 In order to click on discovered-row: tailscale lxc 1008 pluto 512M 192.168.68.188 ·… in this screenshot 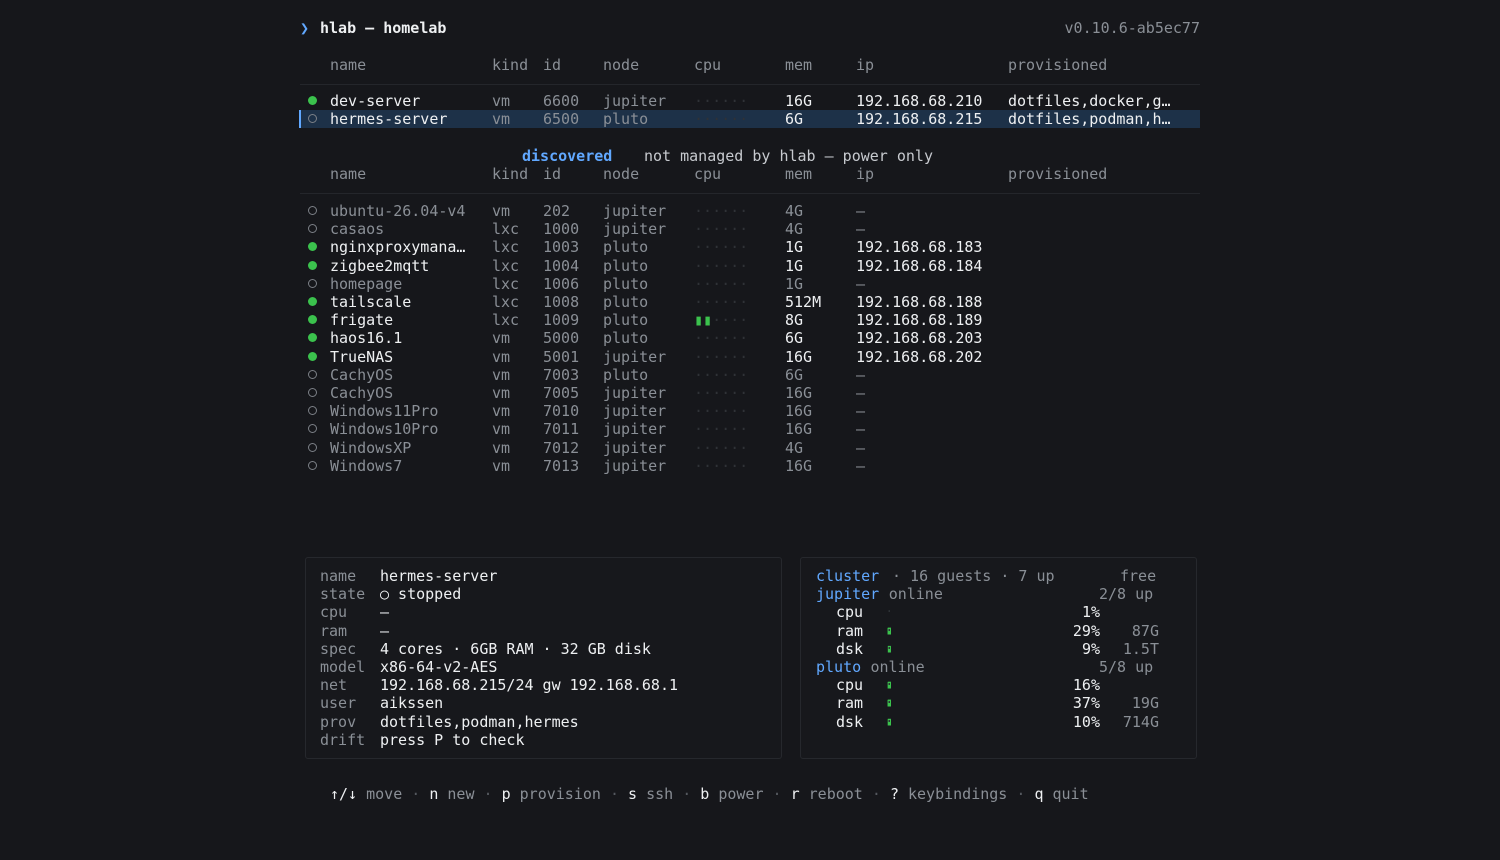, I will do `click(750, 302)`.